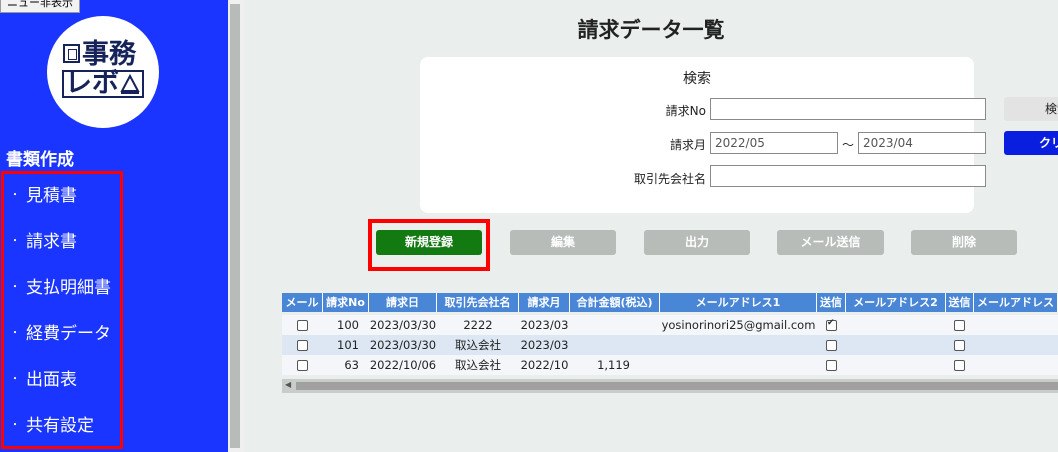 This screenshot has height=452, width=1058. What do you see at coordinates (288, 384) in the screenshot?
I see `scroll-left-arrow-icon: ◀` at bounding box center [288, 384].